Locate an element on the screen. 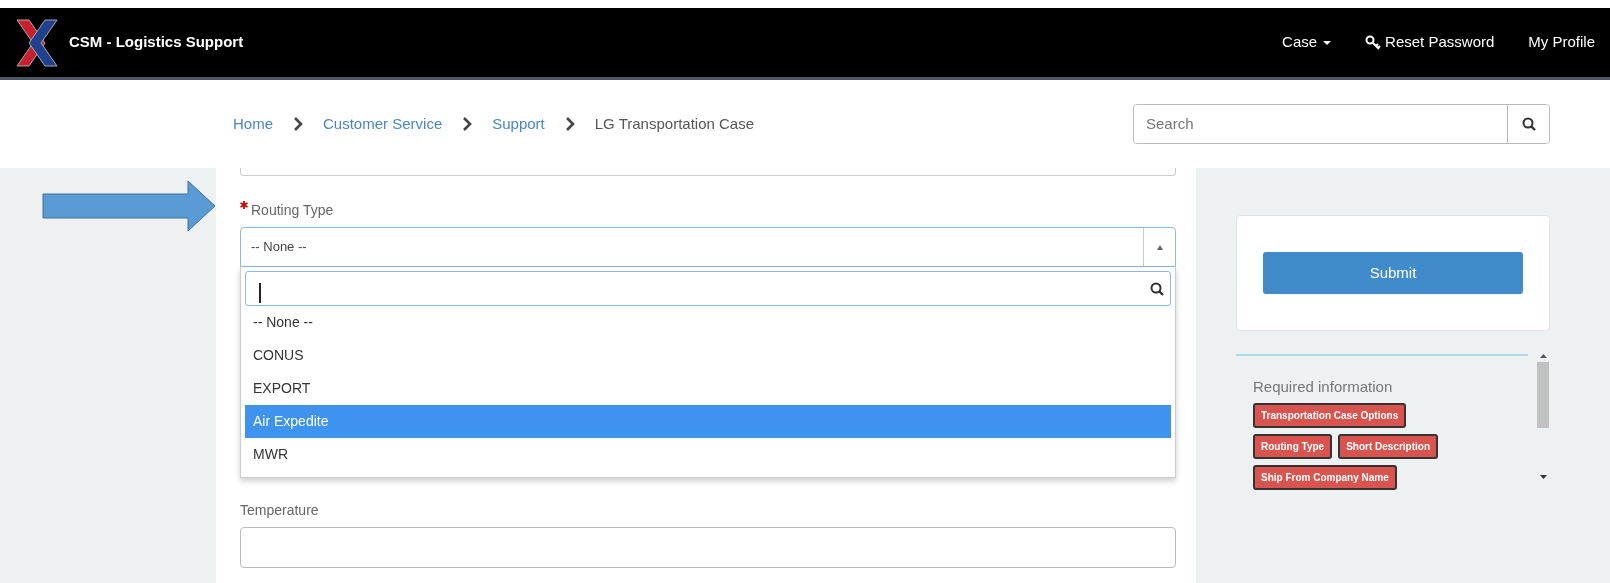 The width and height of the screenshot is (1610, 583). field-label: Routing Type is located at coordinates (292, 210).